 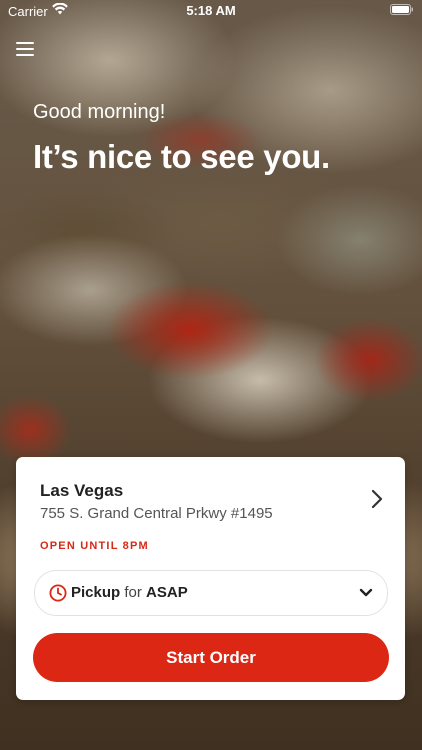 I want to click on store-hours-badge: OPEN UNTIL 8PM, so click(x=94, y=546).